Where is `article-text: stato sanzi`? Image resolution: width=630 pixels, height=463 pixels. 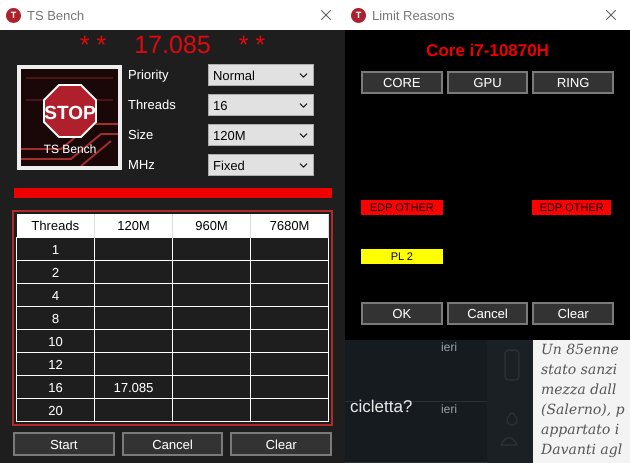 article-text: stato sanzi is located at coordinates (579, 370).